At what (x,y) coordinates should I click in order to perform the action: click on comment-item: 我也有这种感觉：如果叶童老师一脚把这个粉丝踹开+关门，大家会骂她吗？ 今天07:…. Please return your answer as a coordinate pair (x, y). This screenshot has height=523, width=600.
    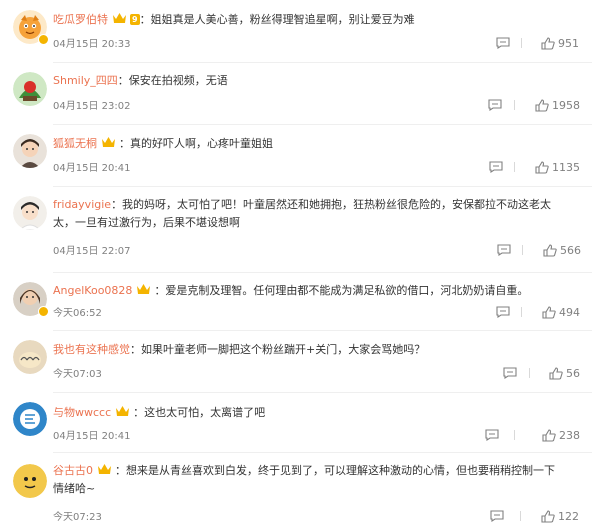
    Looking at the image, I should click on (300, 361).